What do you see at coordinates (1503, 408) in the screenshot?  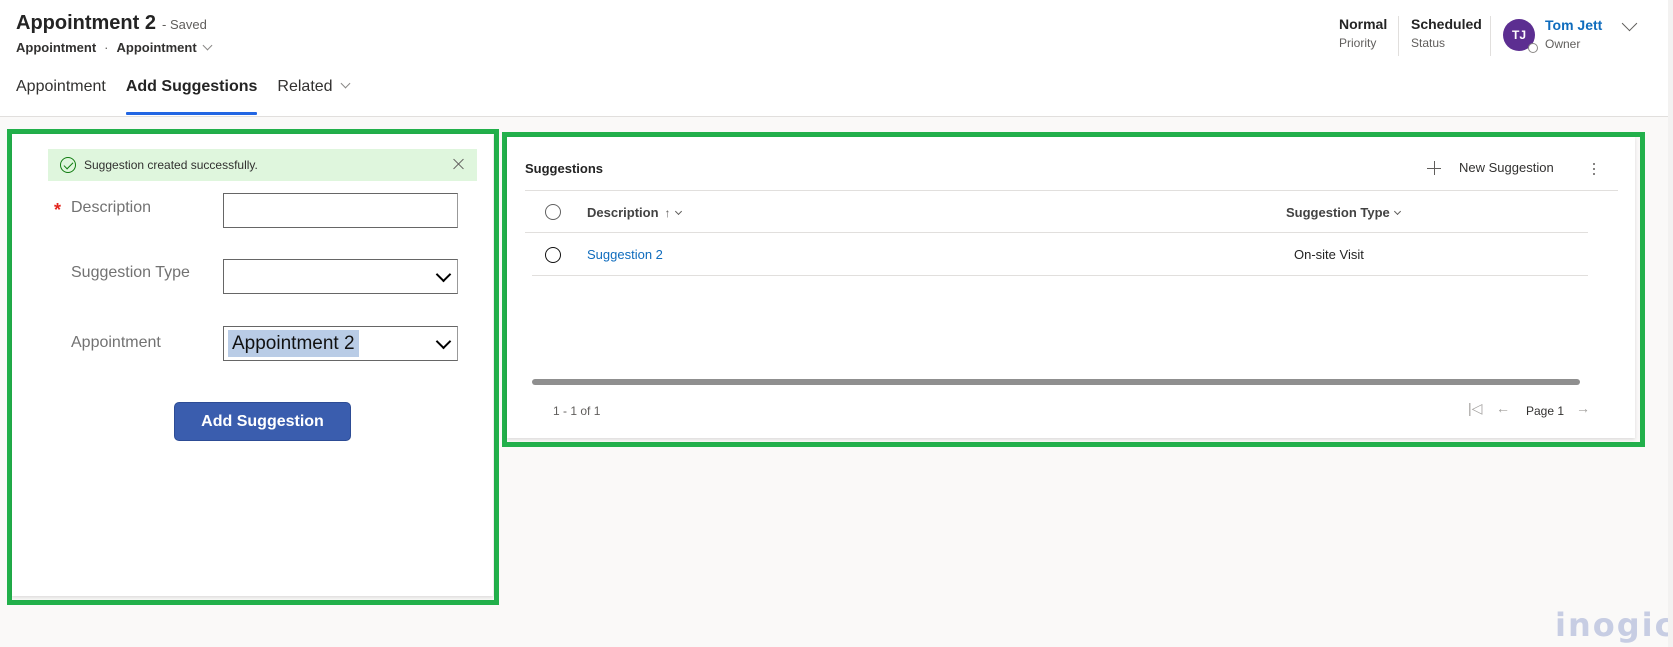 I see `previous-page-icon: ←` at bounding box center [1503, 408].